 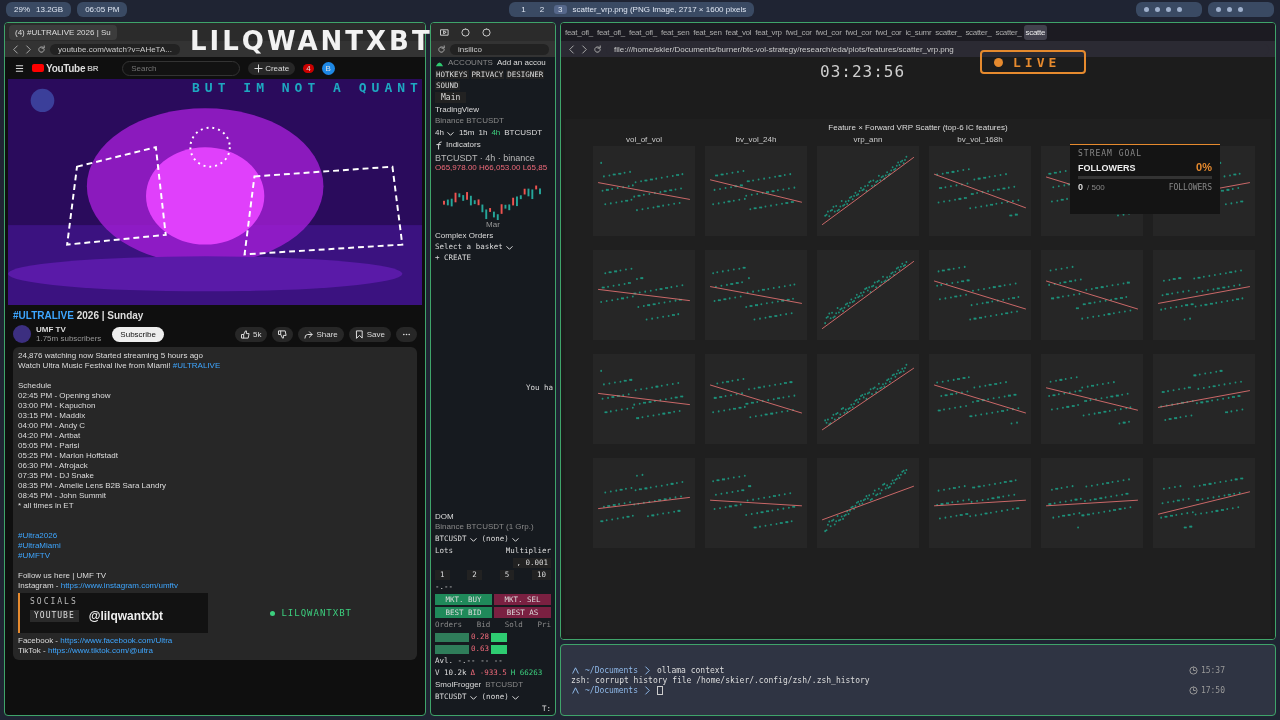 What do you see at coordinates (644, 139) in the screenshot?
I see `column-title: vol_of_vol` at bounding box center [644, 139].